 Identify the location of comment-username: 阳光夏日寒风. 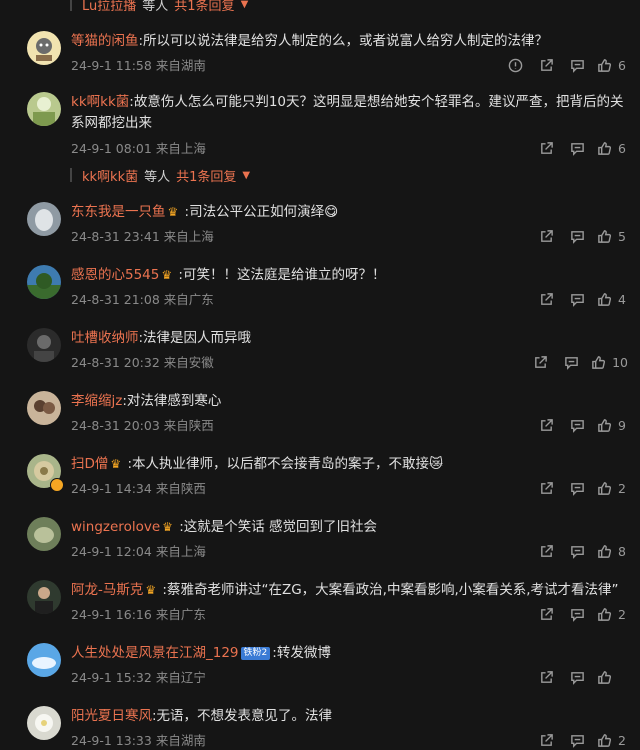
(111, 716).